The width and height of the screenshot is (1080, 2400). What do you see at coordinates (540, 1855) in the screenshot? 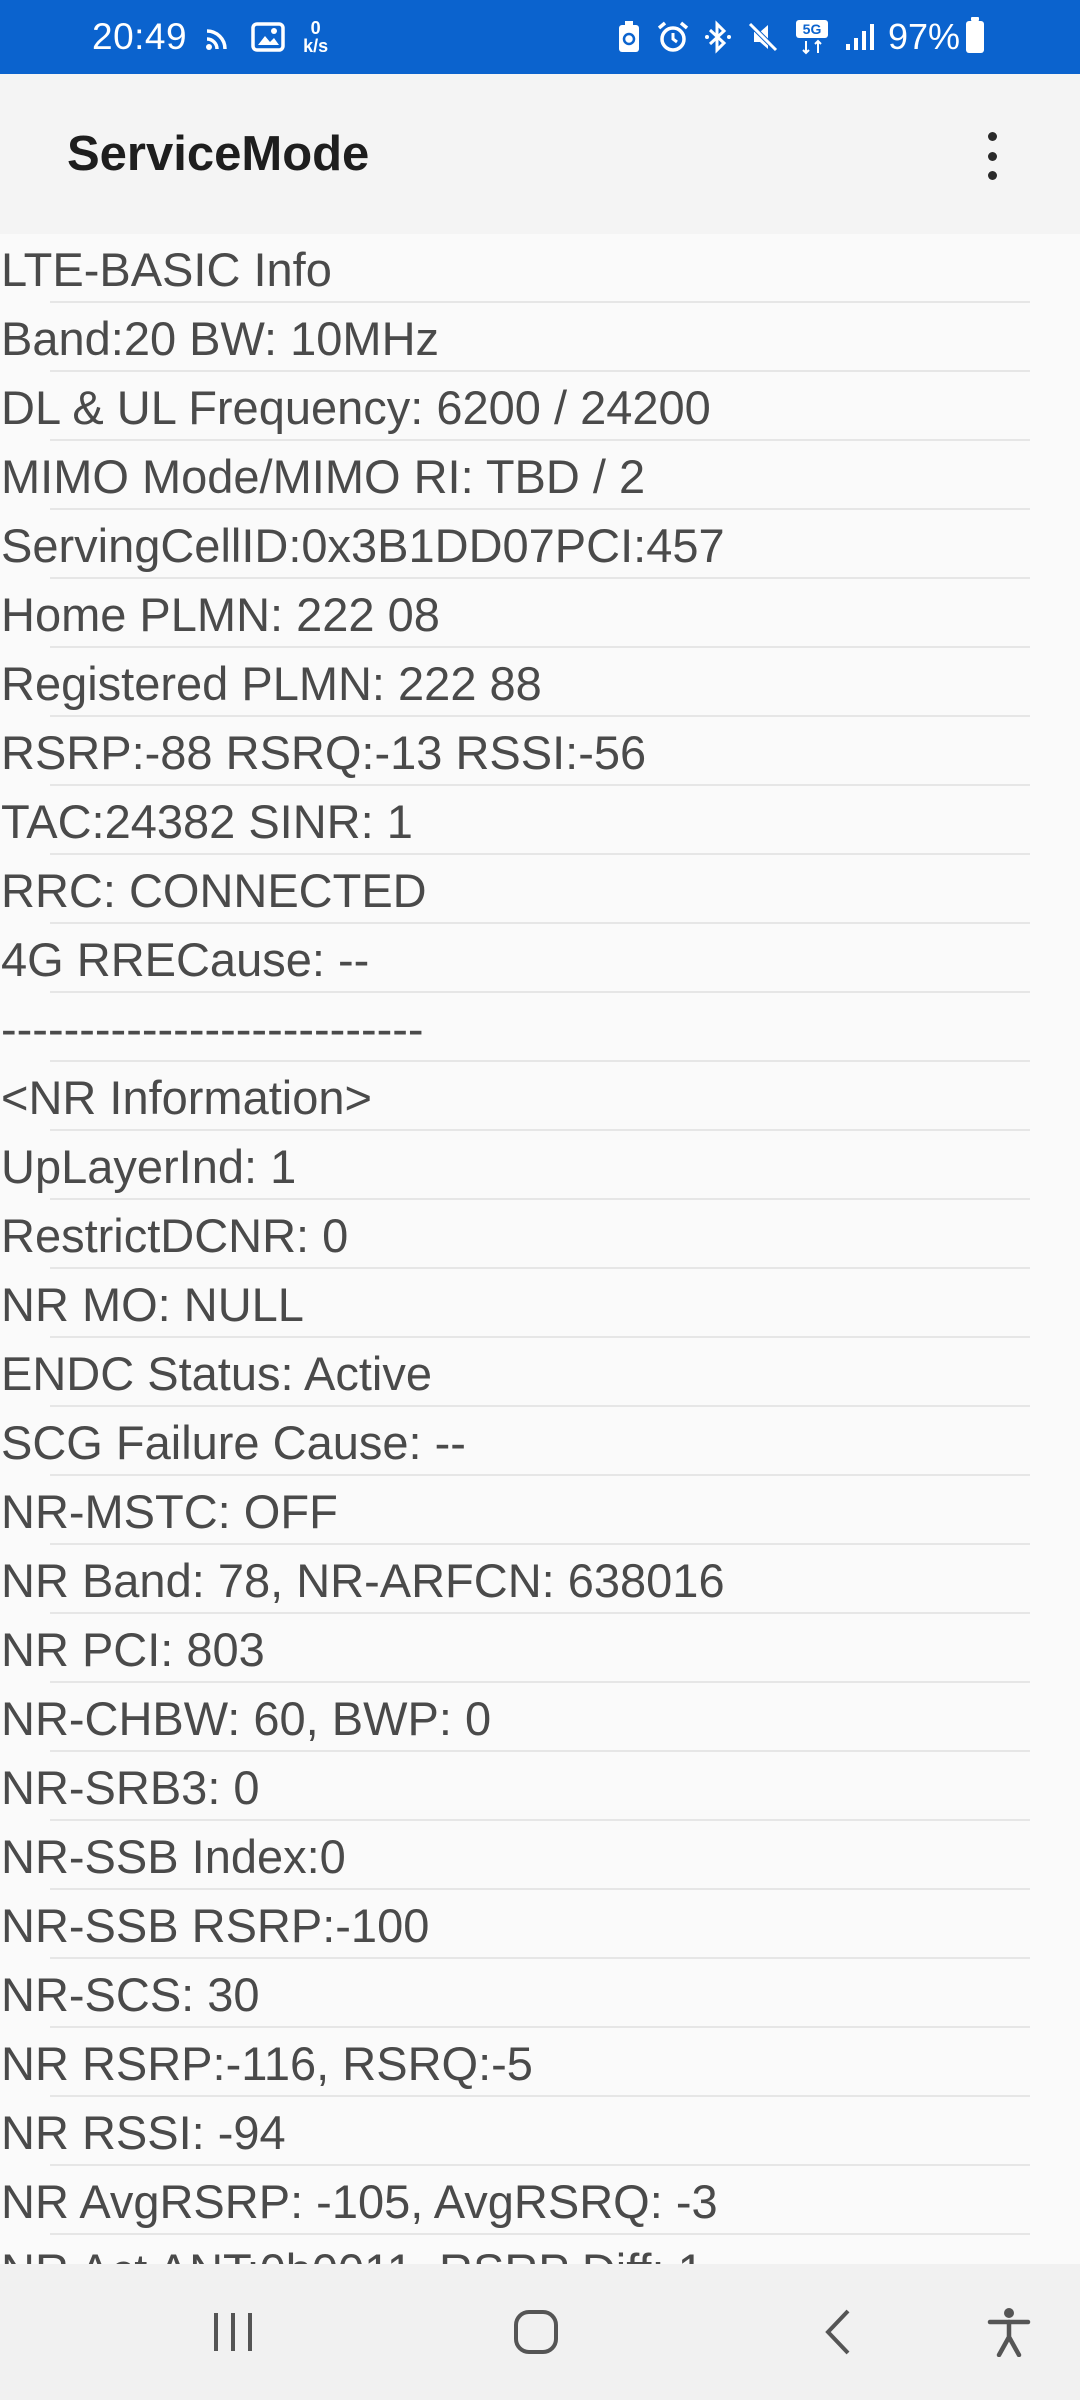
I see `list-item: NR-SSB Index:0` at bounding box center [540, 1855].